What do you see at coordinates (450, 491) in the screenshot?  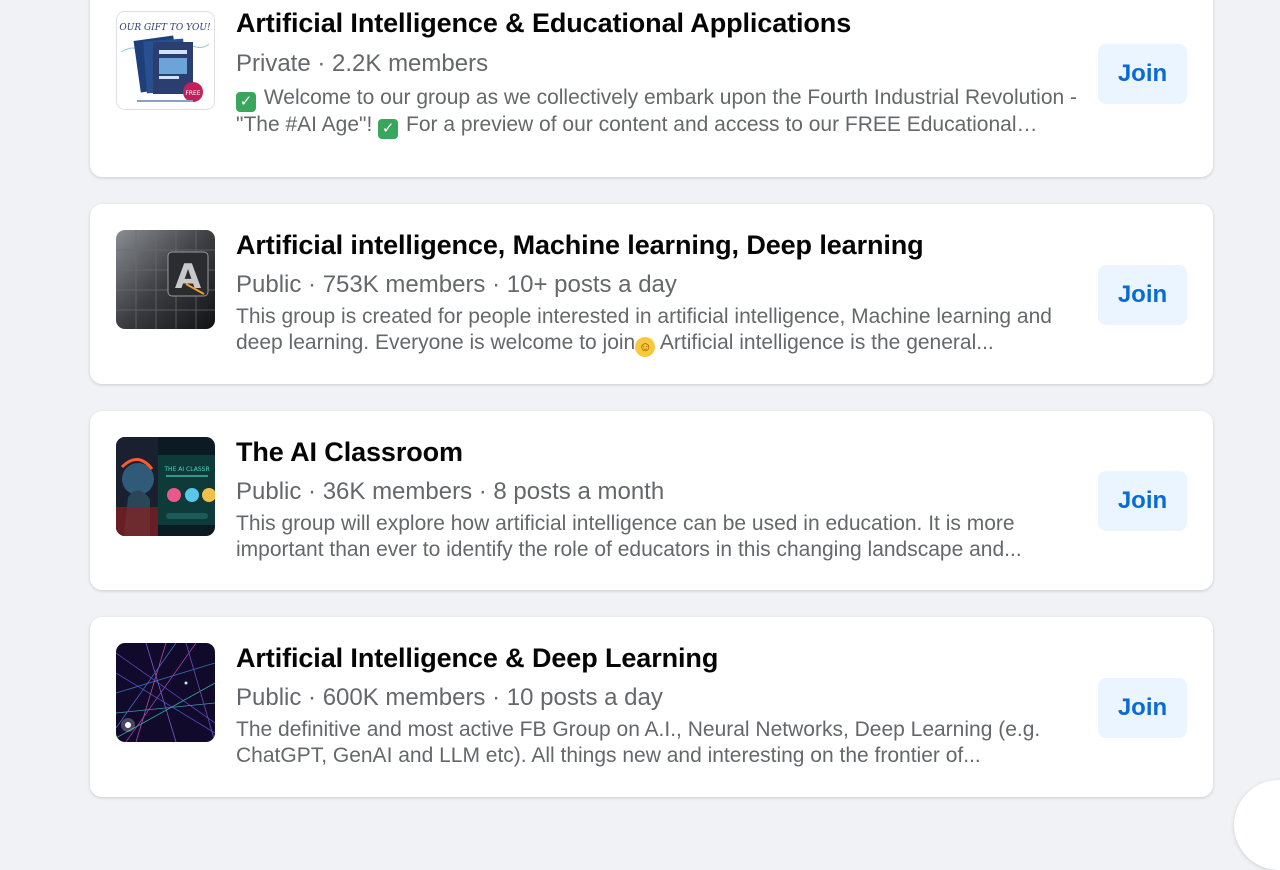 I see `group-meta: Public · 36K members · 8 posts a month` at bounding box center [450, 491].